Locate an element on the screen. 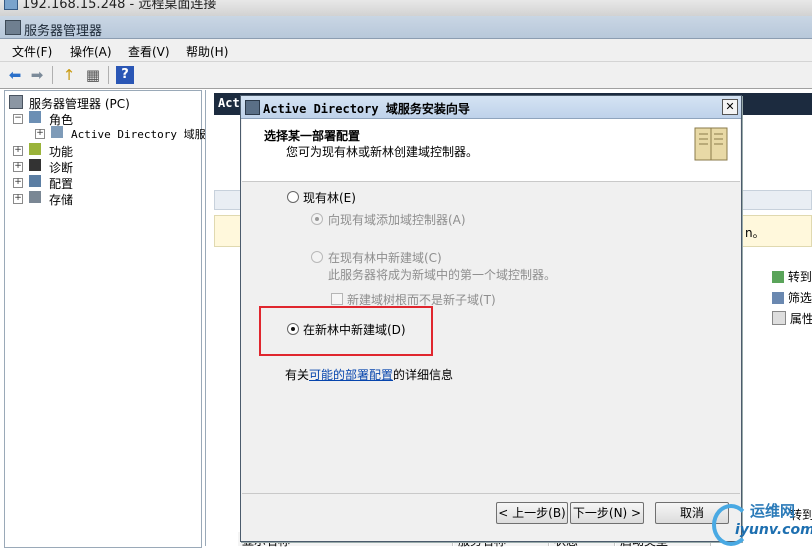 The height and width of the screenshot is (549, 812). details-header-title: Act is located at coordinates (229, 103).